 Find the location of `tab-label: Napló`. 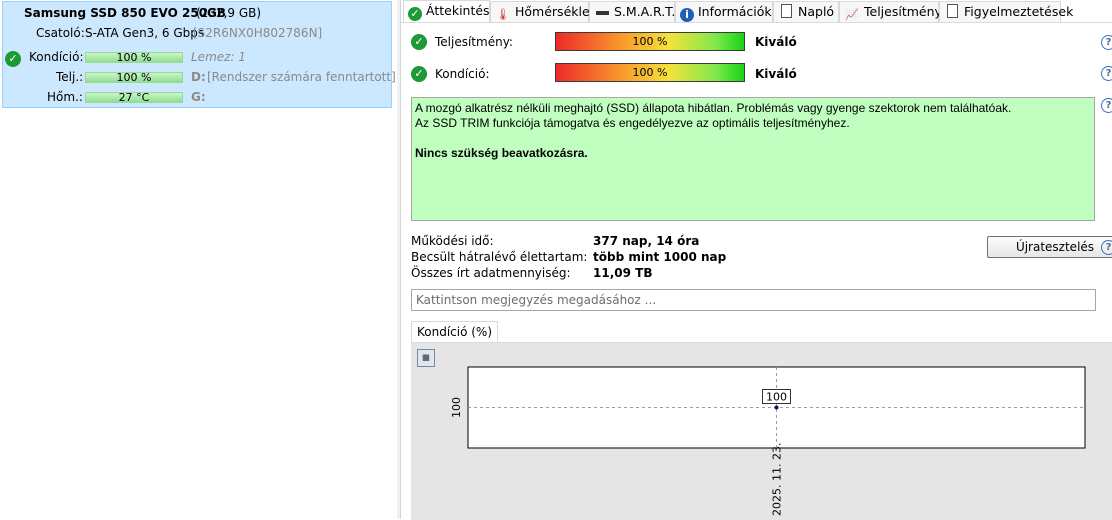

tab-label: Napló is located at coordinates (816, 11).